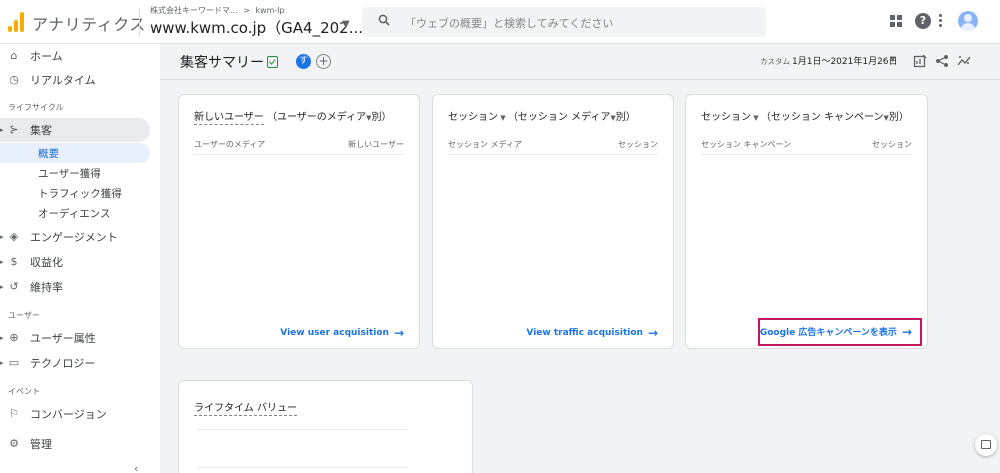  Describe the element at coordinates (75, 80) in the screenshot. I see `sidebar-item-realtime: ◷ リアルタイム` at that location.